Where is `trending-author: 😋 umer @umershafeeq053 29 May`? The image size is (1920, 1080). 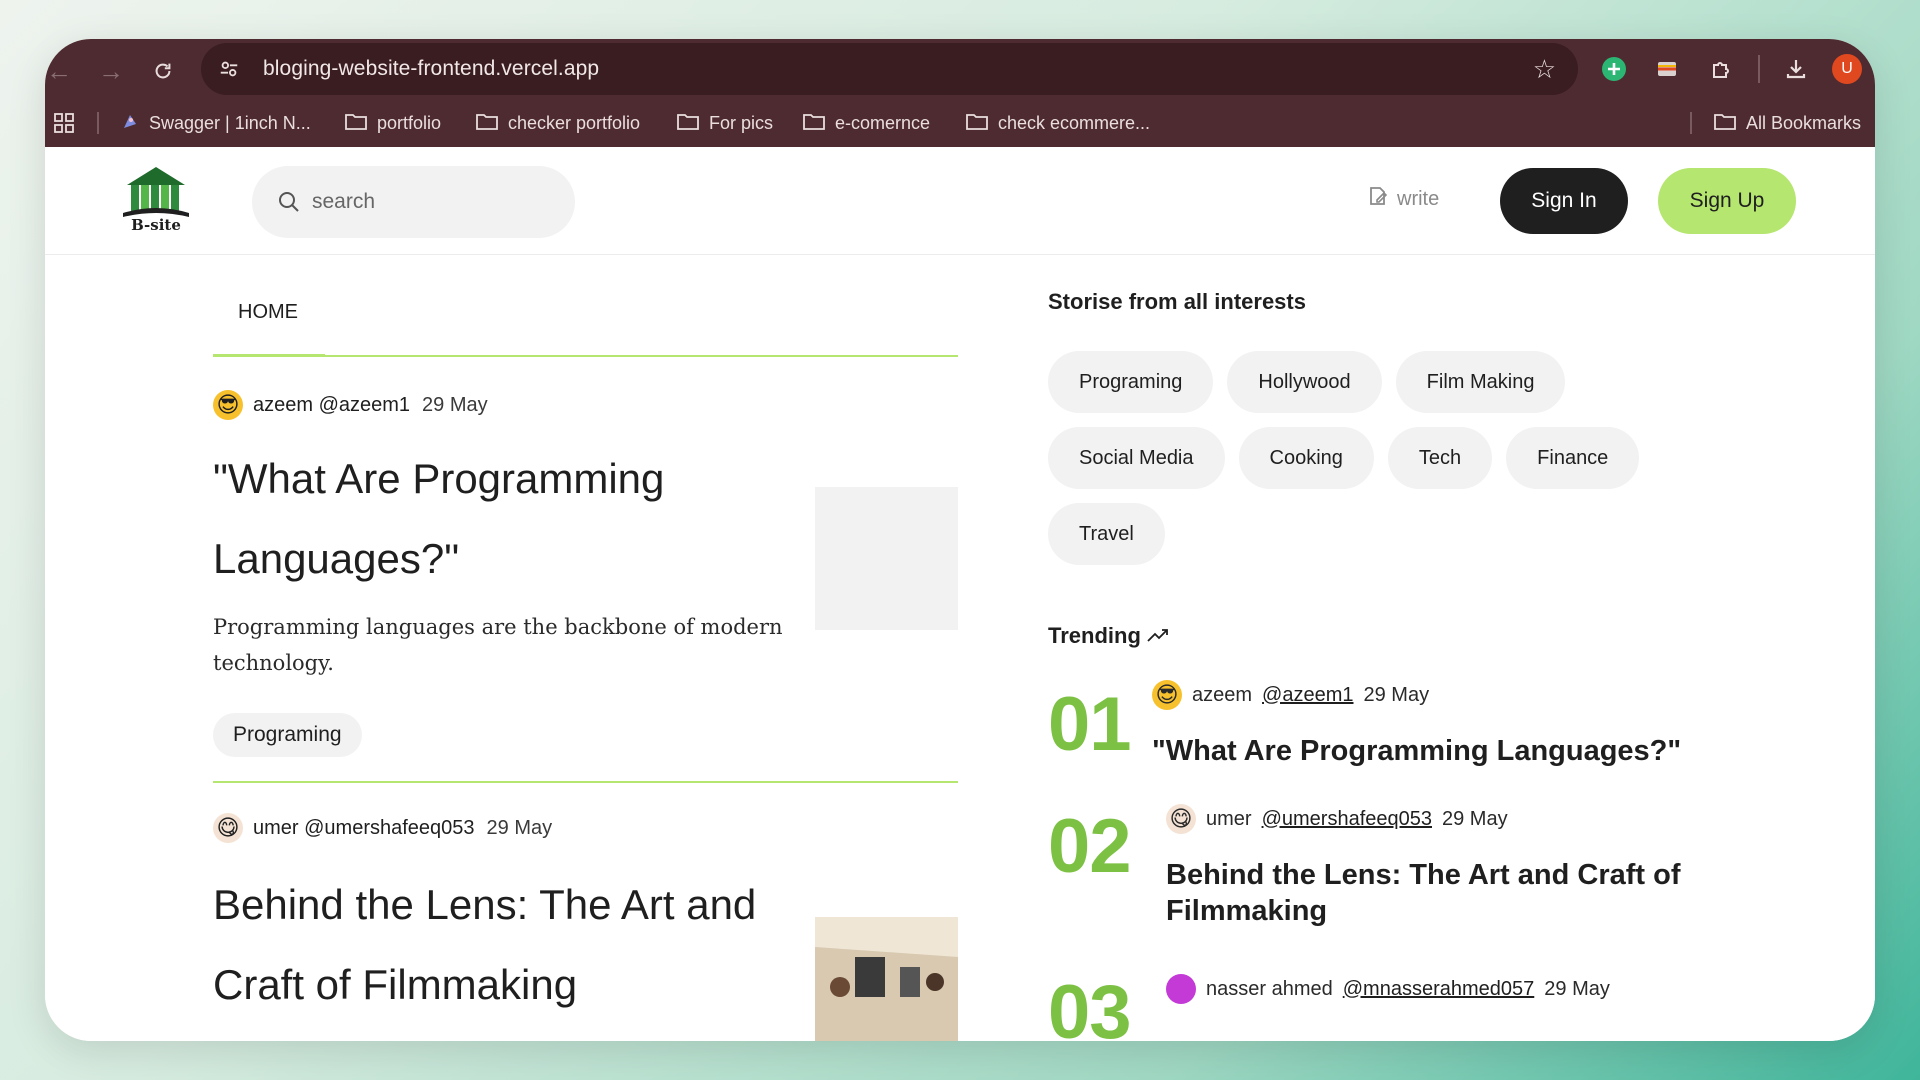
trending-author: 😋 umer @umershafeeq053 29 May is located at coordinates (1436, 819).